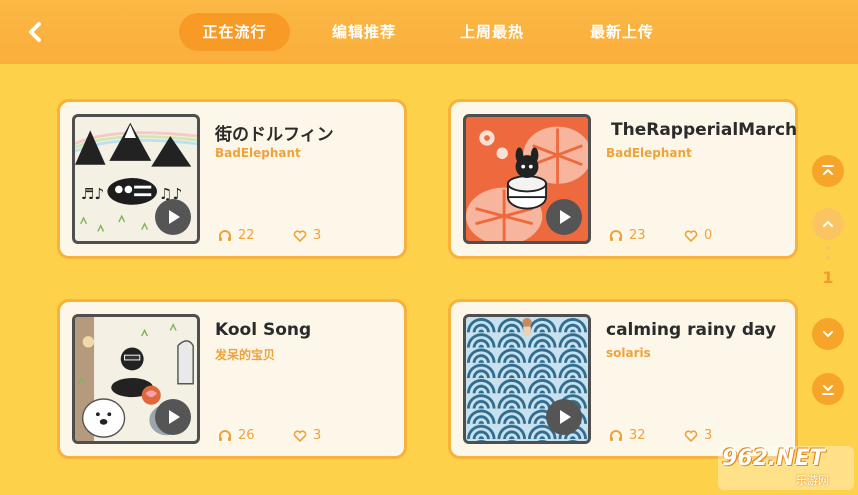 Image resolution: width=858 pixels, height=495 pixels. What do you see at coordinates (637, 235) in the screenshot?
I see `play-count-value: 23` at bounding box center [637, 235].